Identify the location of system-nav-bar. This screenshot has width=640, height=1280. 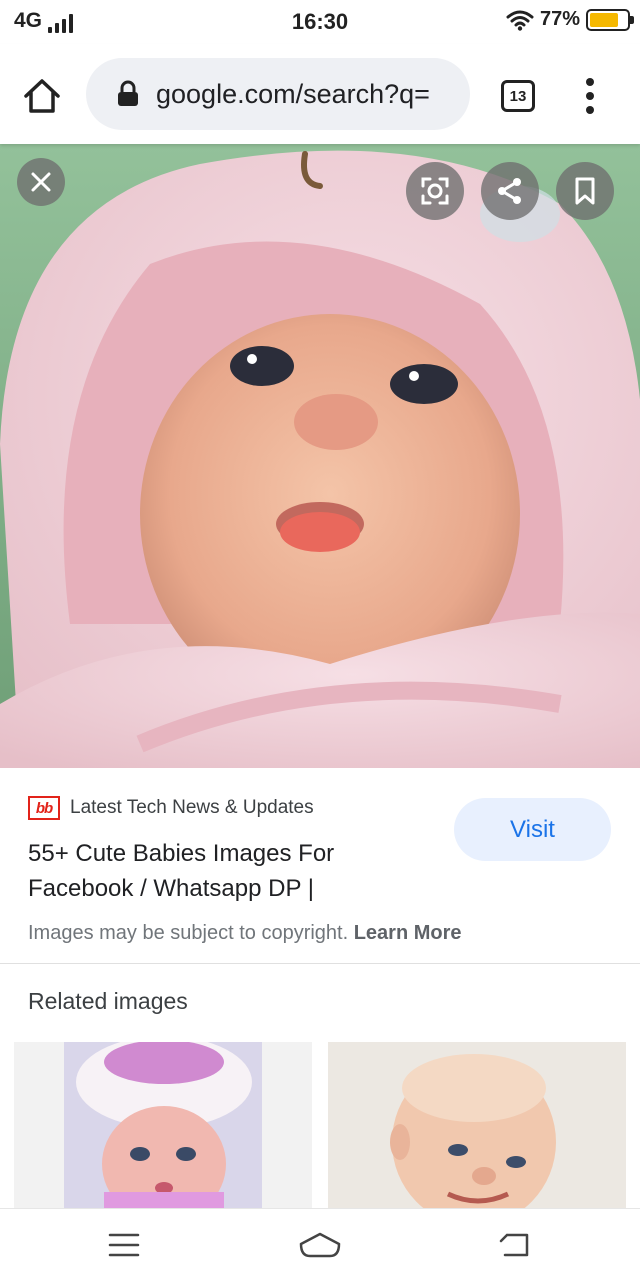
(320, 1244).